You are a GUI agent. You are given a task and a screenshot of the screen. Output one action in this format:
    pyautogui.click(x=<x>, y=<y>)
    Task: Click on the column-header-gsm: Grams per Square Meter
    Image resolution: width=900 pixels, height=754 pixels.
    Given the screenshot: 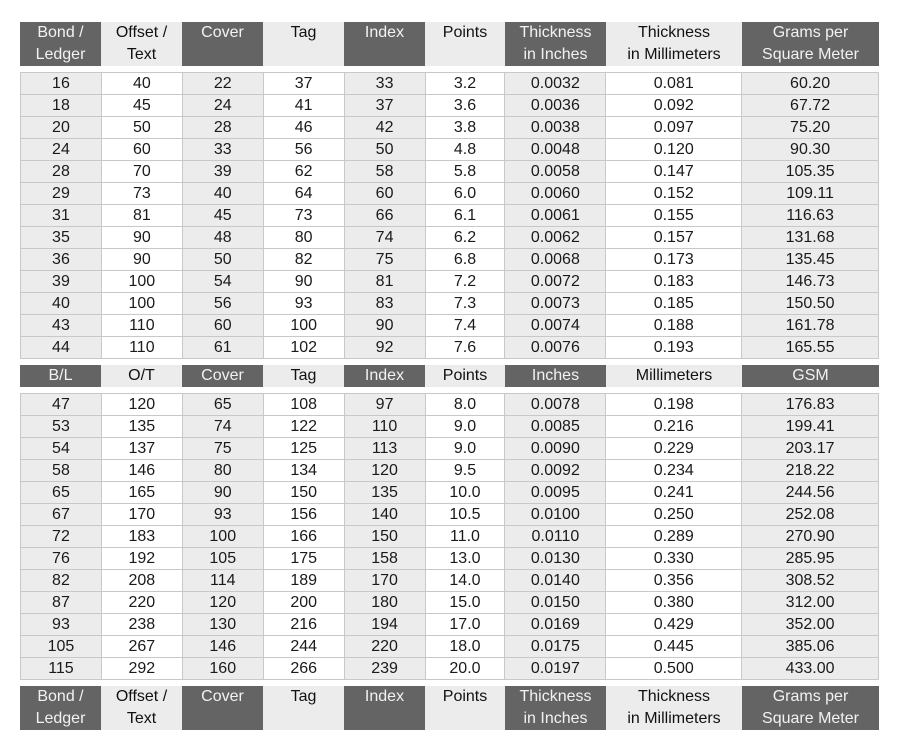 What is the action you would take?
    pyautogui.click(x=810, y=44)
    